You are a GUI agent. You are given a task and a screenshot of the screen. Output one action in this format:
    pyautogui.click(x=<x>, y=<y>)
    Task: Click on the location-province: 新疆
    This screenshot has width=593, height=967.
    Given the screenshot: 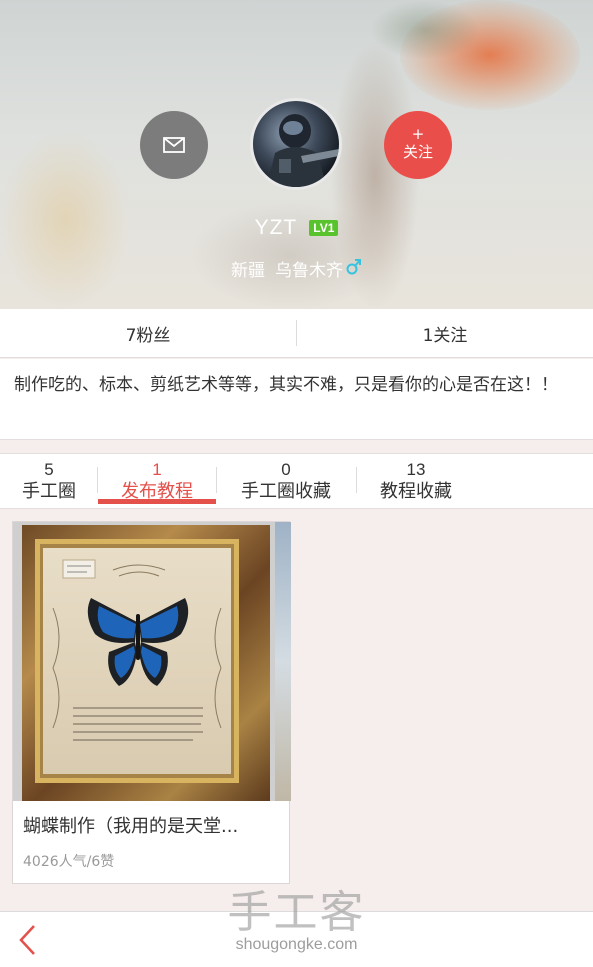 What is the action you would take?
    pyautogui.click(x=248, y=271)
    